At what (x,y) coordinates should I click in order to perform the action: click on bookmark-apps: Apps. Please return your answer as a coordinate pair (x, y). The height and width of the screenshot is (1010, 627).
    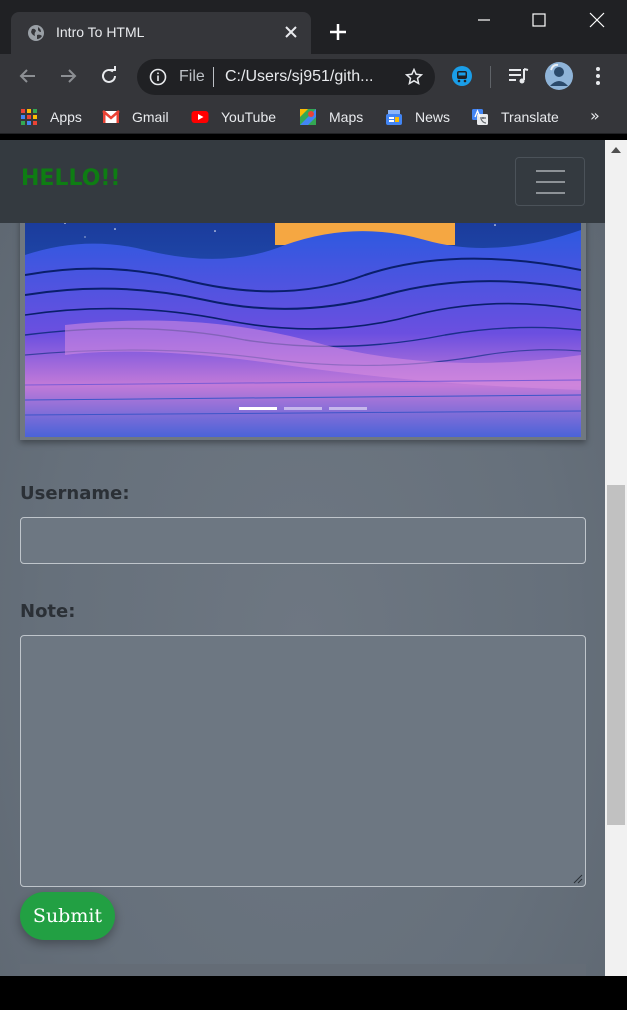
    Looking at the image, I should click on (51, 117).